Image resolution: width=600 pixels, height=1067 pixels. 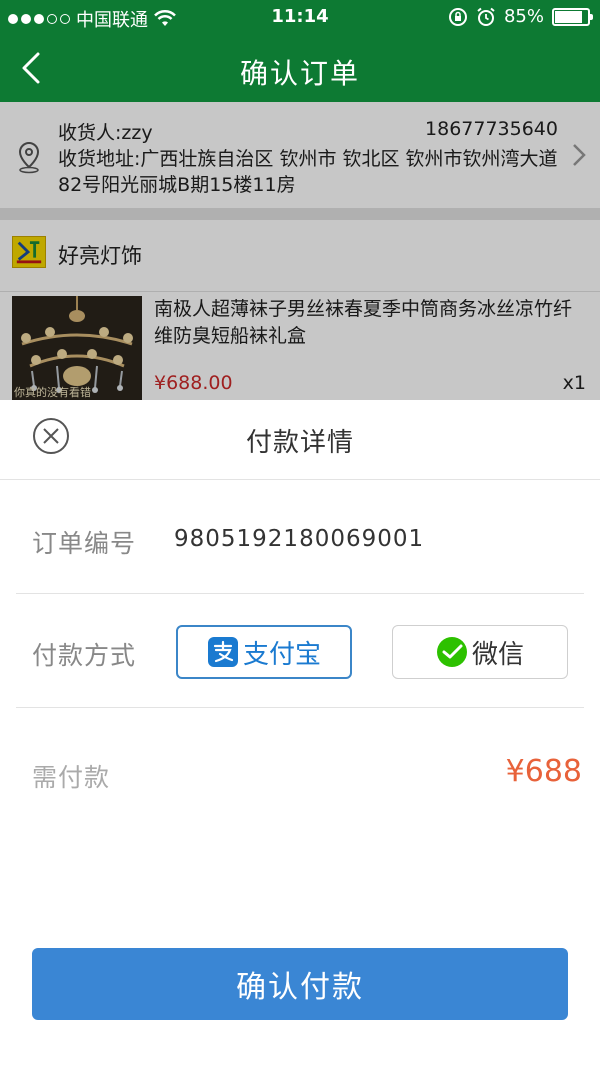 I want to click on payment-sheet-header: 付款详情, so click(x=300, y=440).